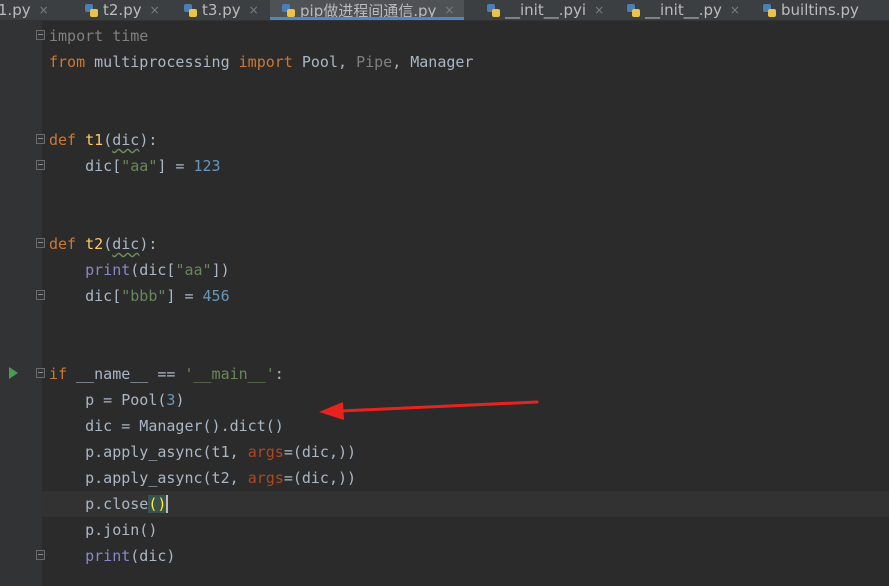 The height and width of the screenshot is (586, 889). What do you see at coordinates (331, 411) in the screenshot?
I see `annotation-arrow-head` at bounding box center [331, 411].